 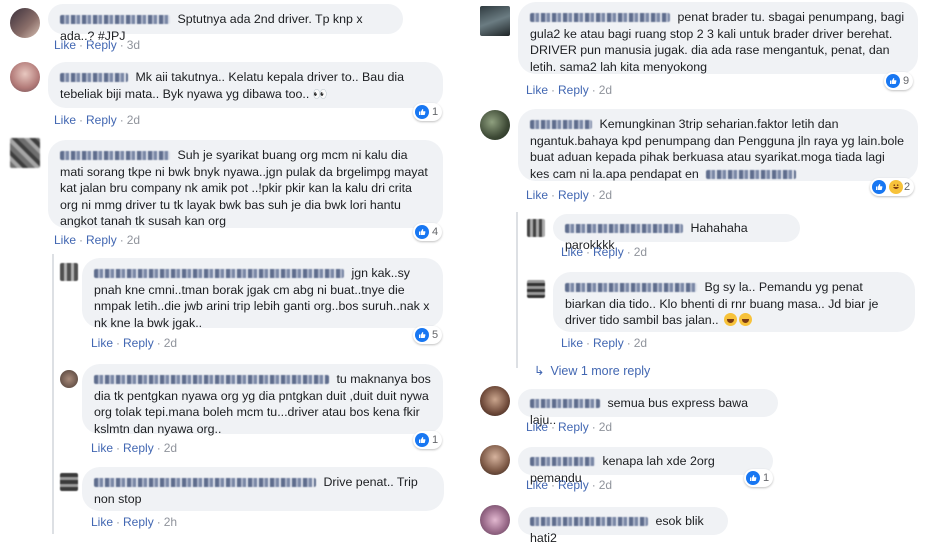 What do you see at coordinates (435, 232) in the screenshot?
I see `reaction-number: 4` at bounding box center [435, 232].